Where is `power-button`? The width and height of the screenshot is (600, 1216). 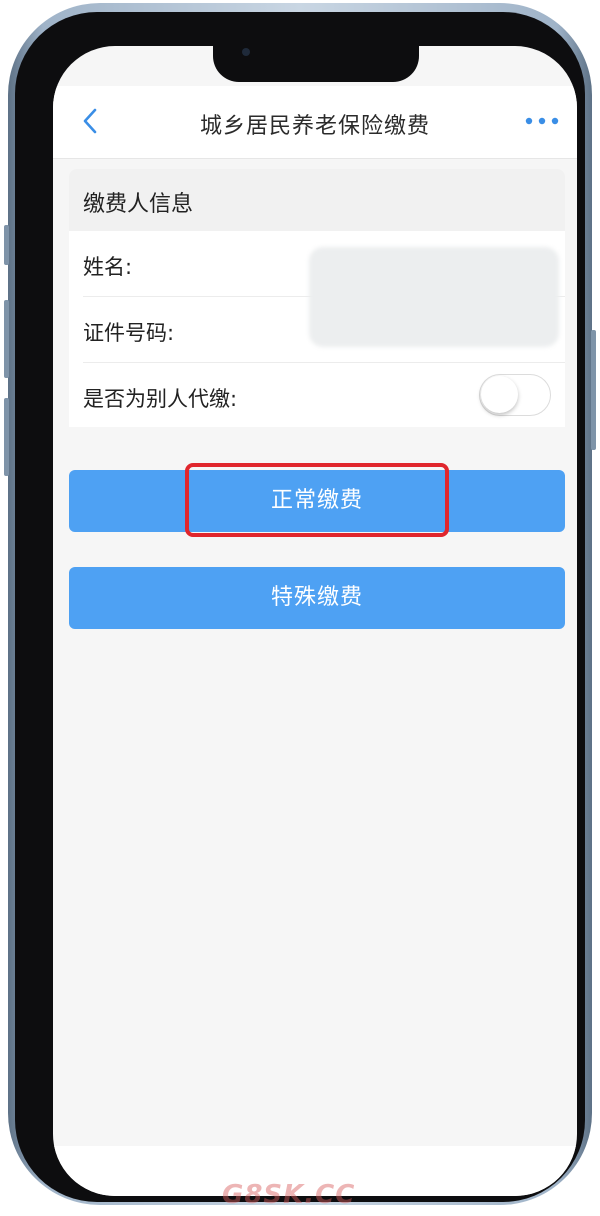 power-button is located at coordinates (593, 390).